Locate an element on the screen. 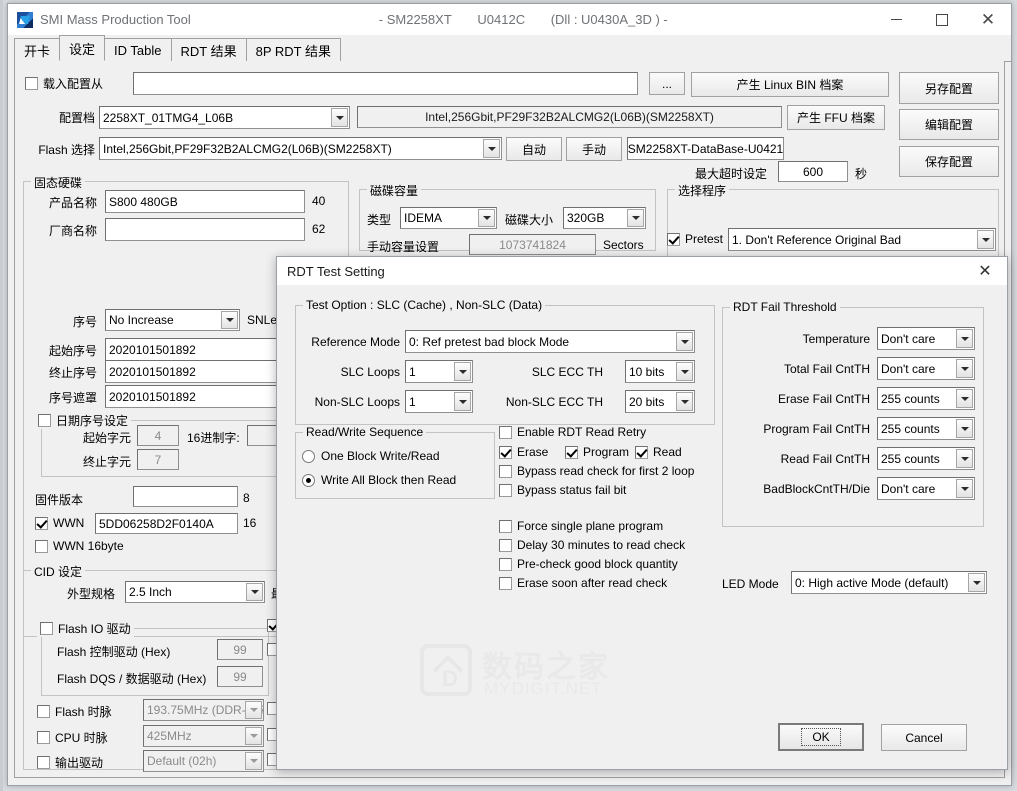 Image resolution: width=1017 pixels, height=791 pixels. erase-fail-cnt-combo: 255 counts is located at coordinates (926, 398).